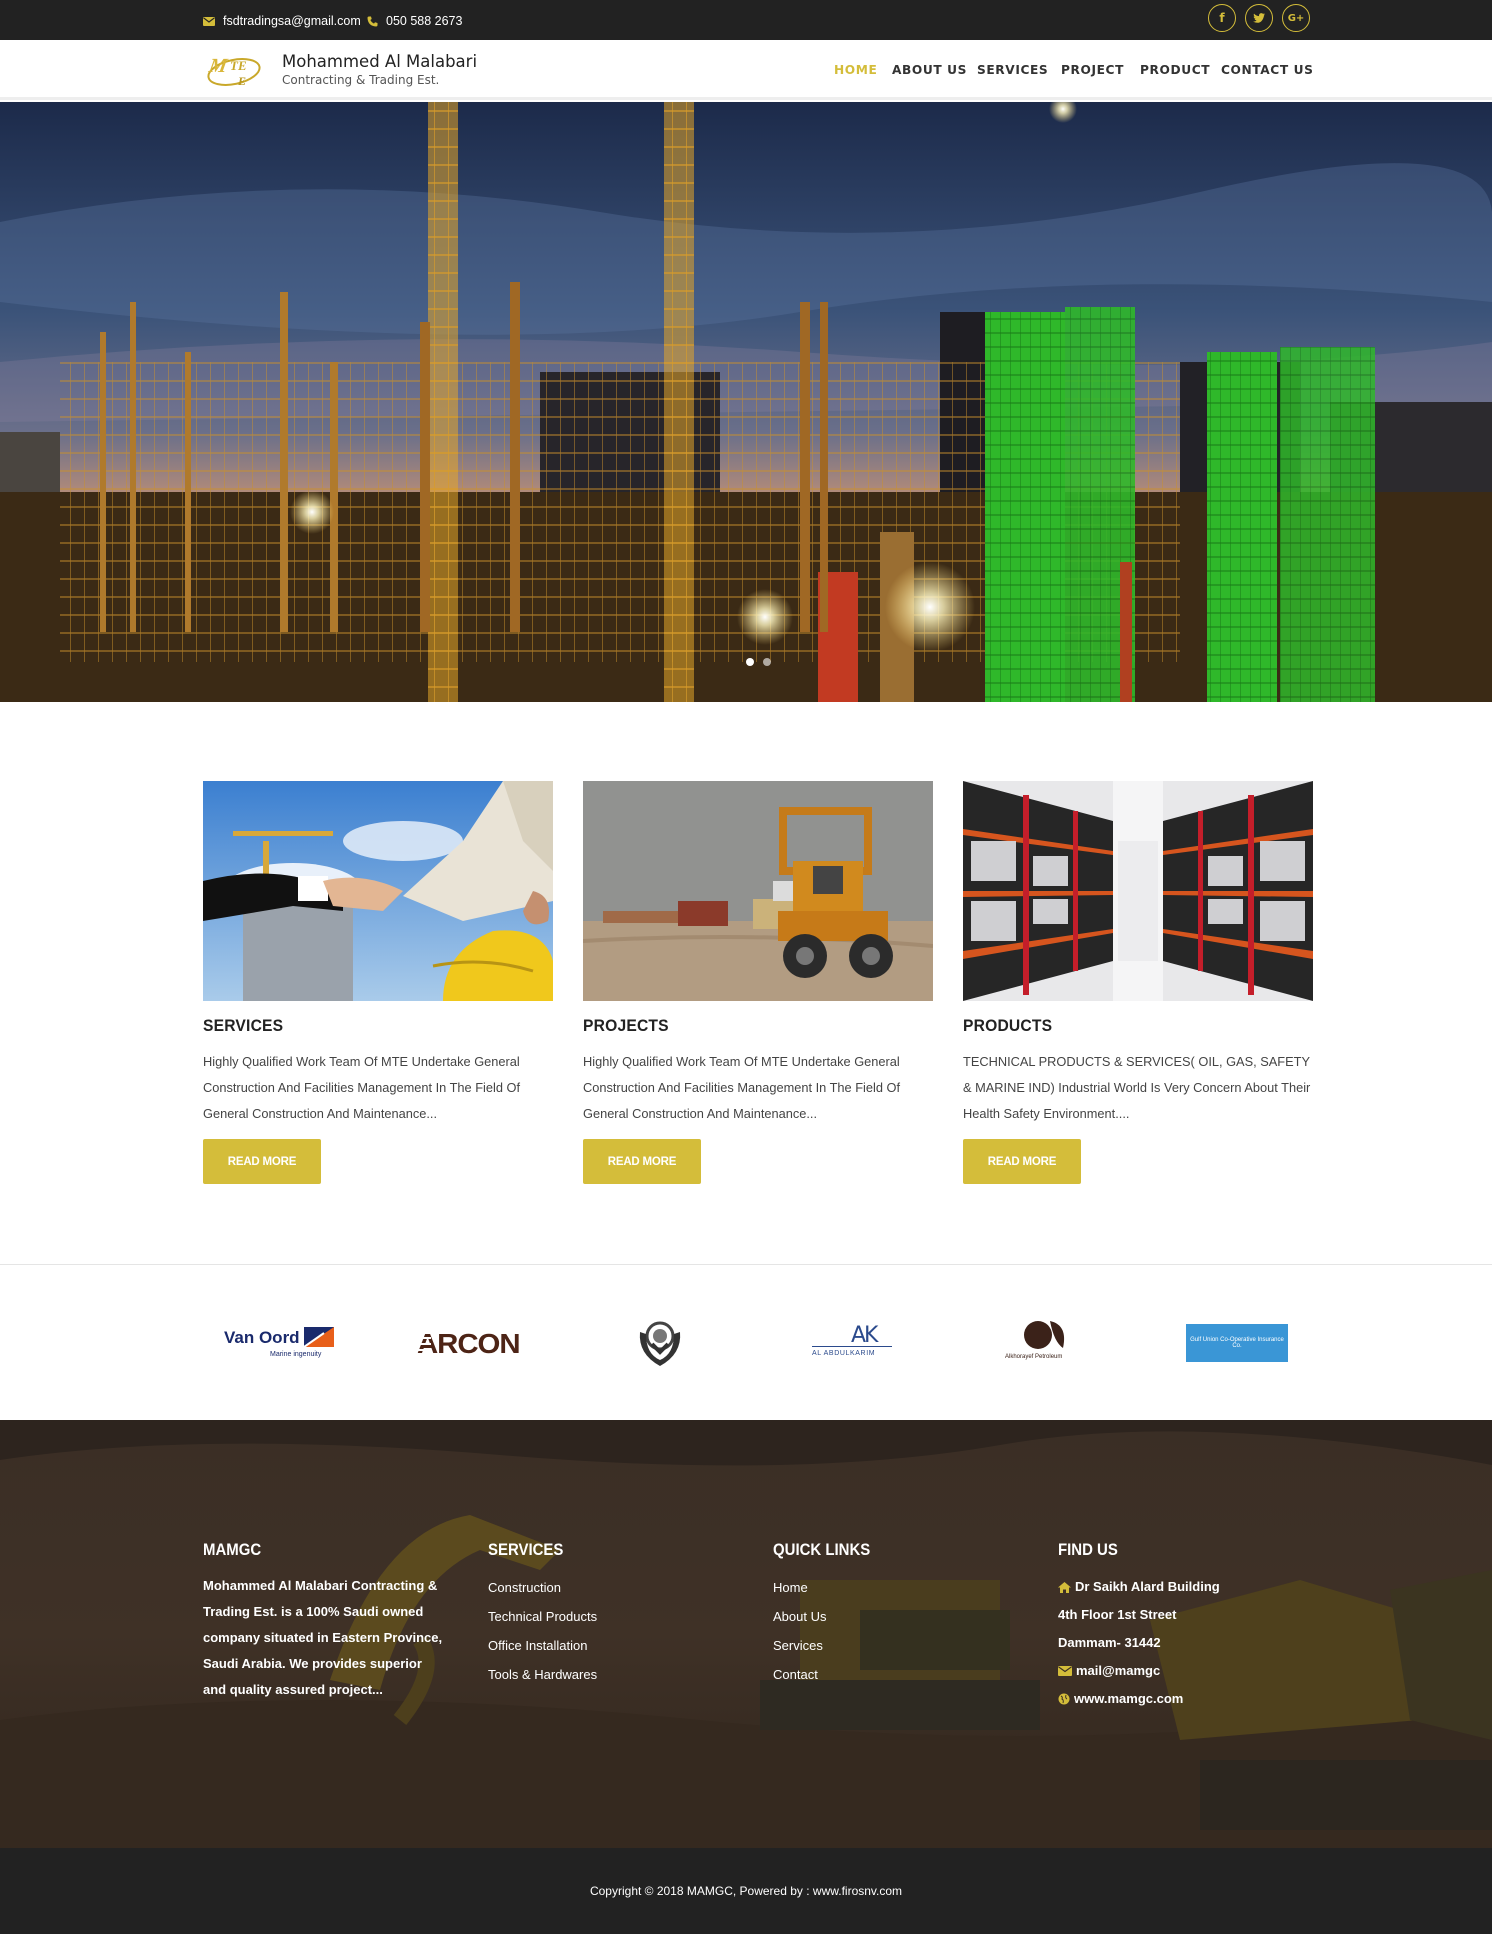 The image size is (1492, 1934). Describe the element at coordinates (361, 80) in the screenshot. I see `company-subtitle: Contracting & Trading Est.` at that location.